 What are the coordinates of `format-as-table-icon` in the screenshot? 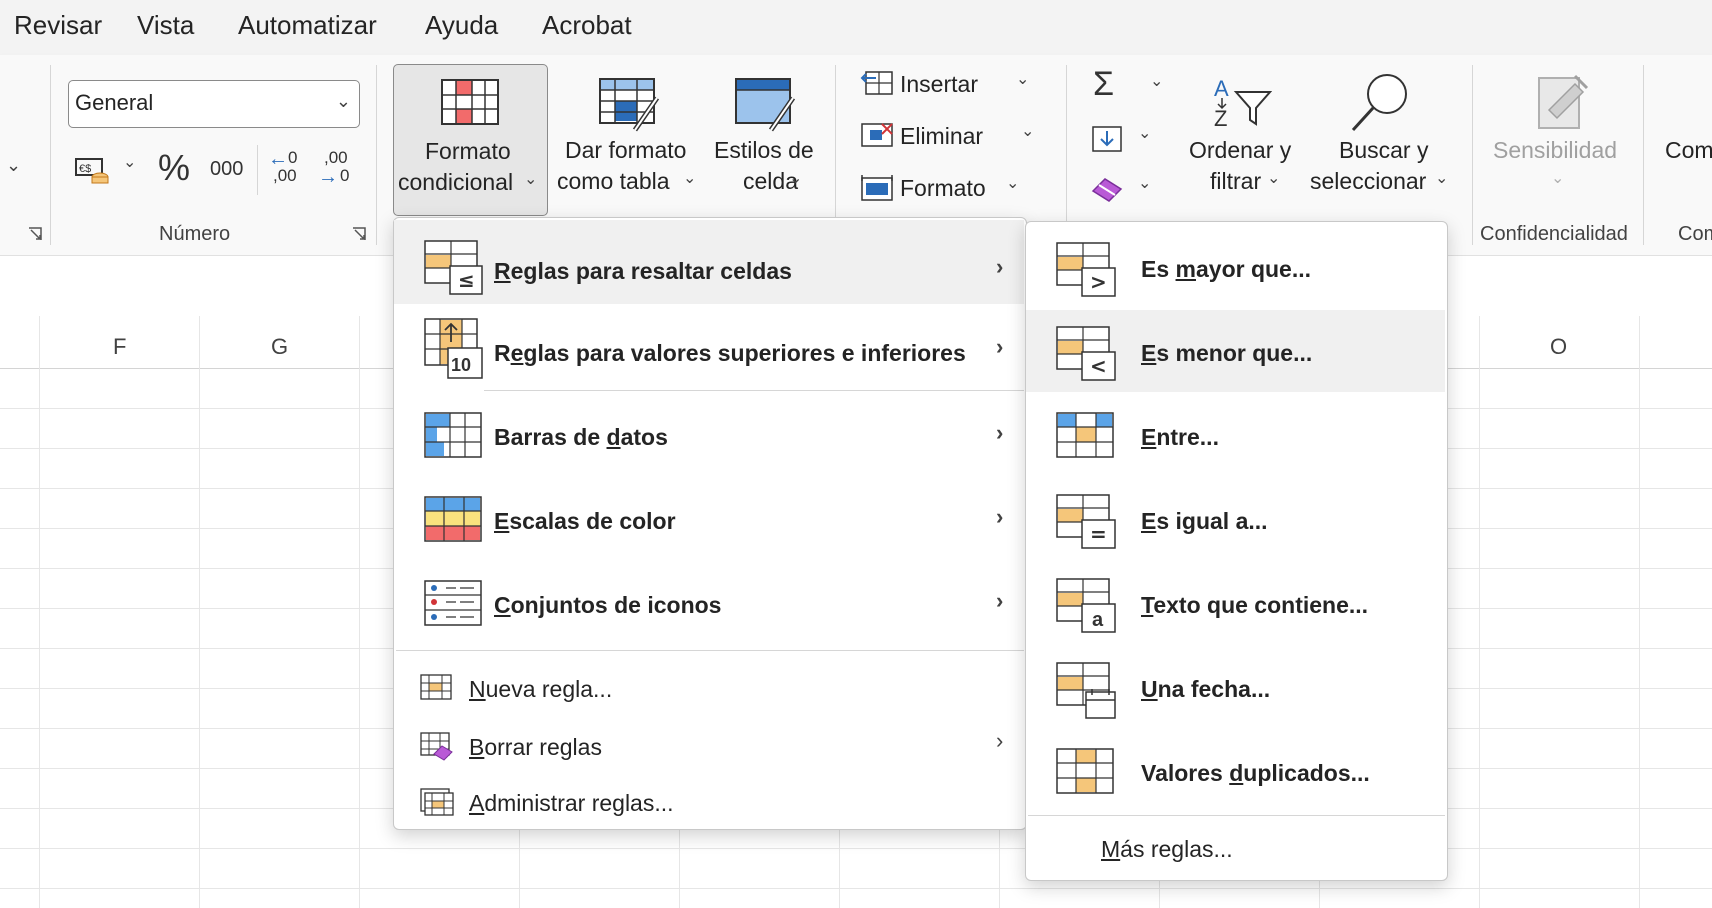 It's located at (629, 105).